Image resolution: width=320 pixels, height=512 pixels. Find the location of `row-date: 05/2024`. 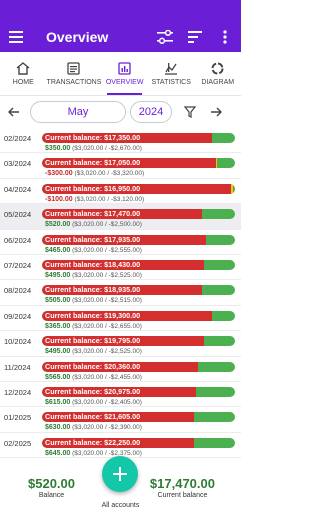

row-date: 05/2024 is located at coordinates (18, 215).